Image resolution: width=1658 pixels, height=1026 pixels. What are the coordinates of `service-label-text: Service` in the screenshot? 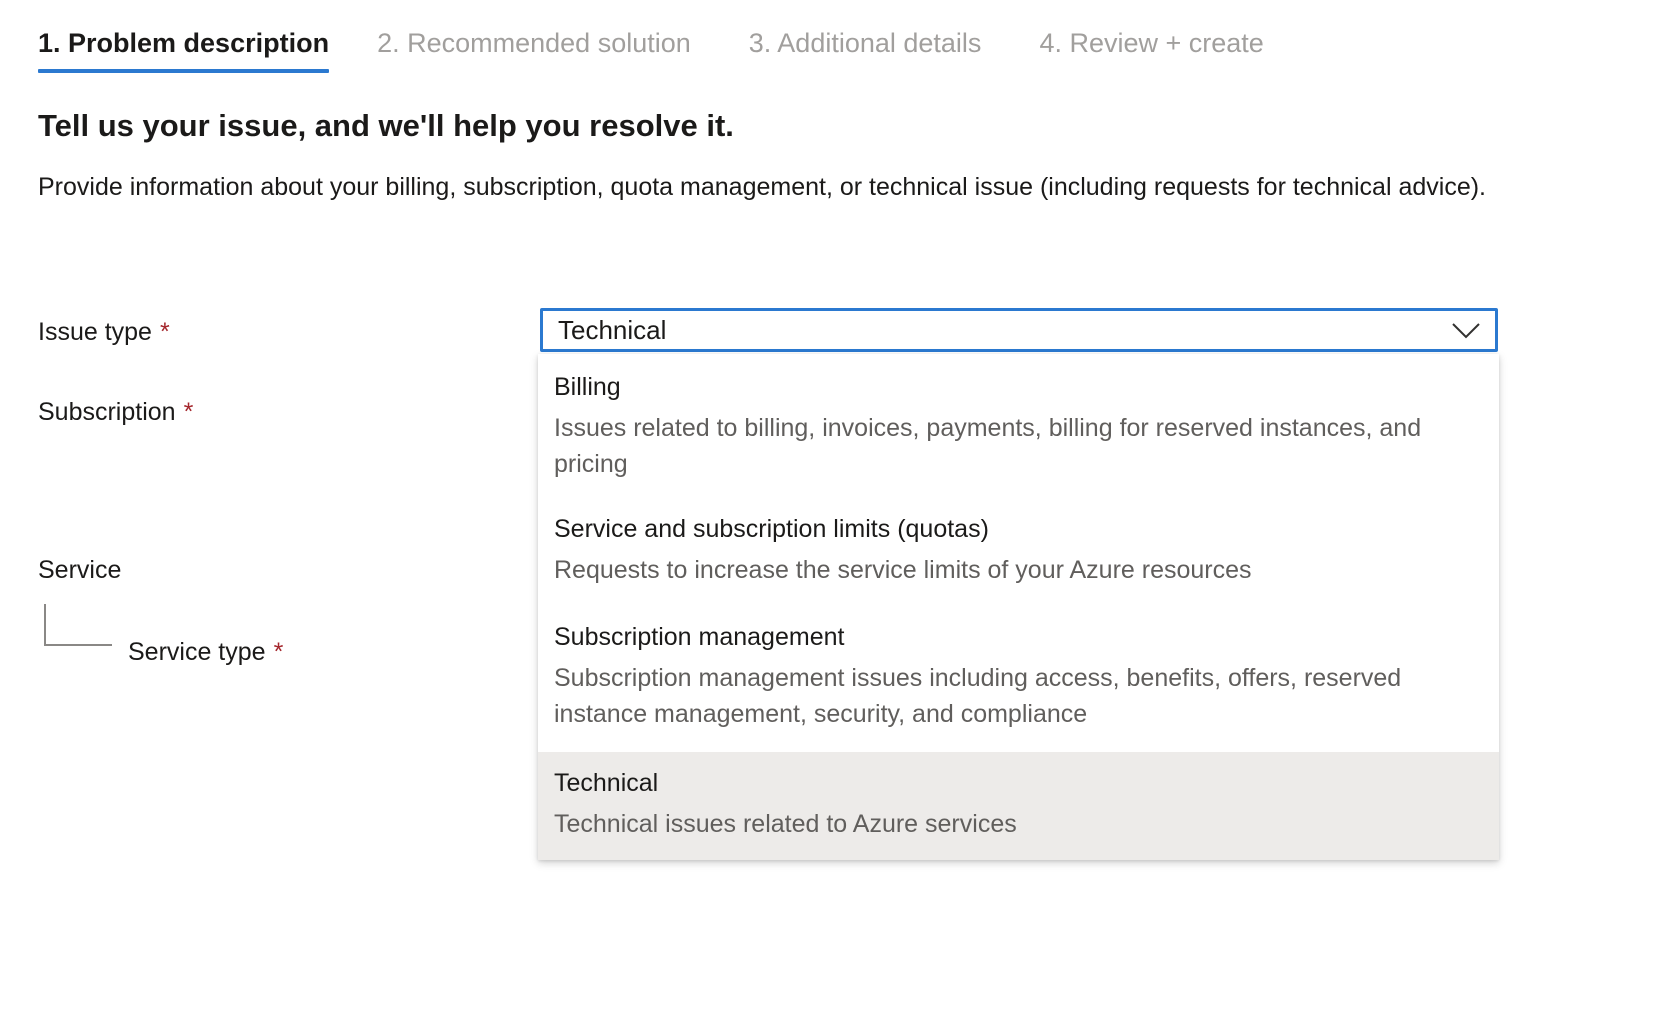 It's located at (80, 570).